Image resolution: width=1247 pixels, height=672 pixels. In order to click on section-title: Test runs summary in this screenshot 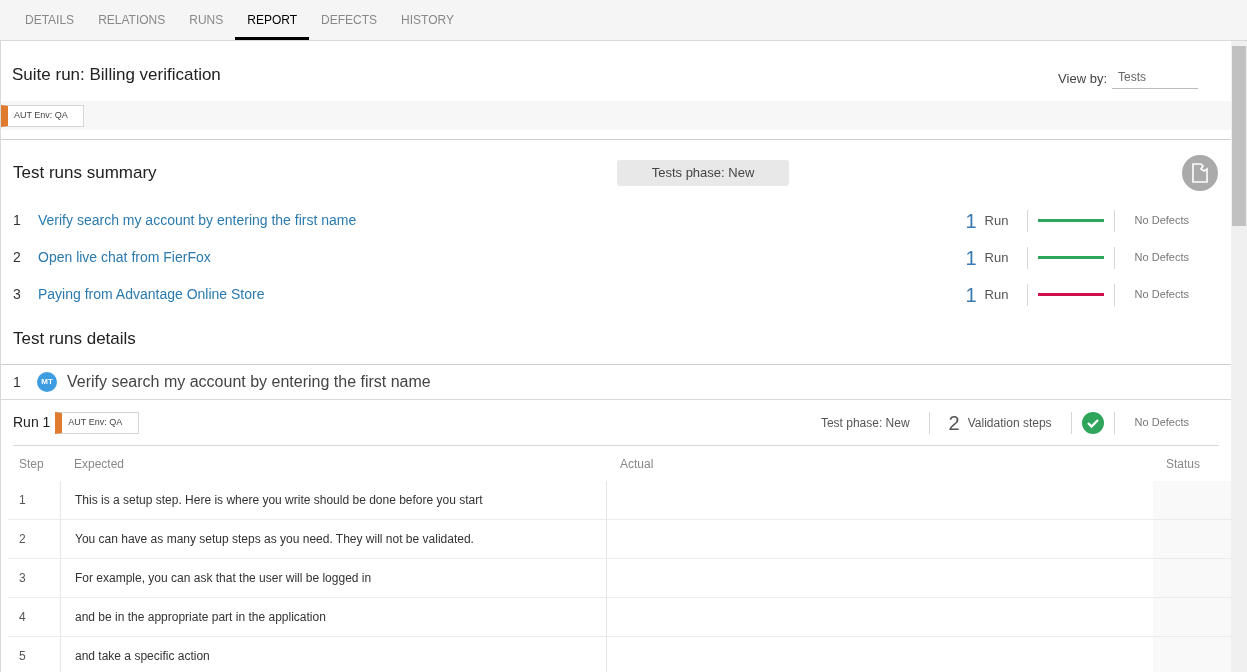, I will do `click(85, 173)`.